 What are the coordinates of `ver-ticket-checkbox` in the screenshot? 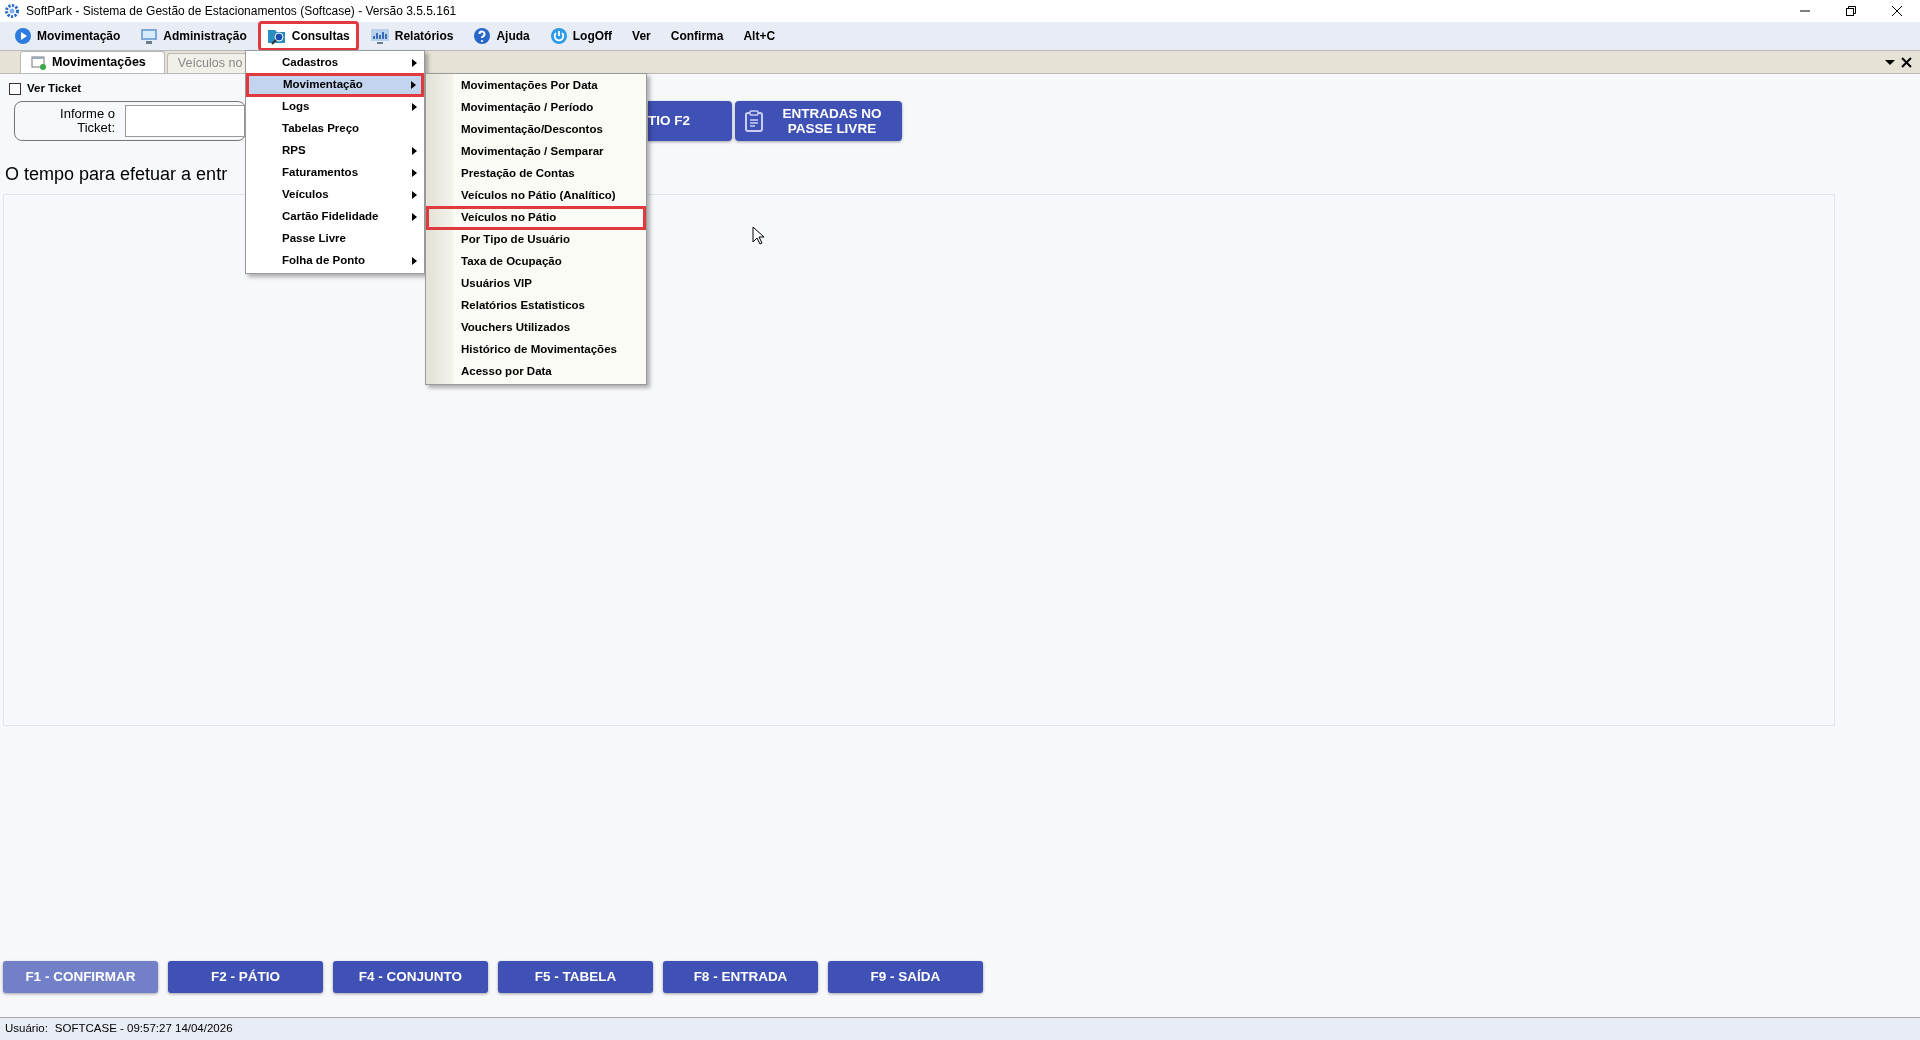 It's located at (15, 88).